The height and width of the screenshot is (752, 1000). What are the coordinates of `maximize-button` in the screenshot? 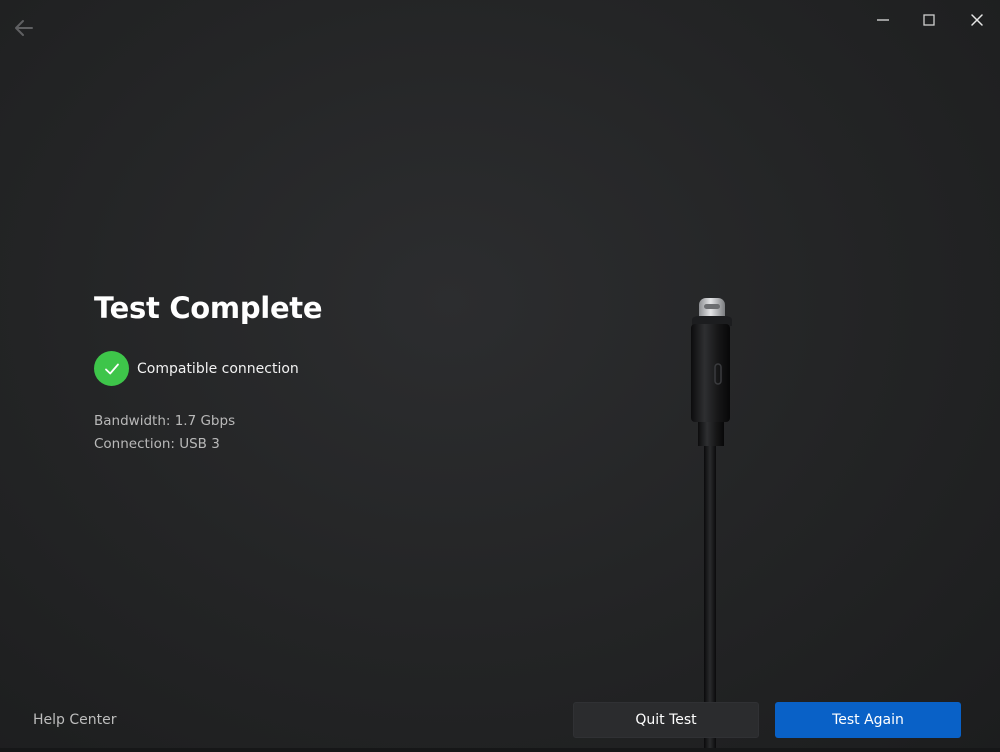 It's located at (929, 20).